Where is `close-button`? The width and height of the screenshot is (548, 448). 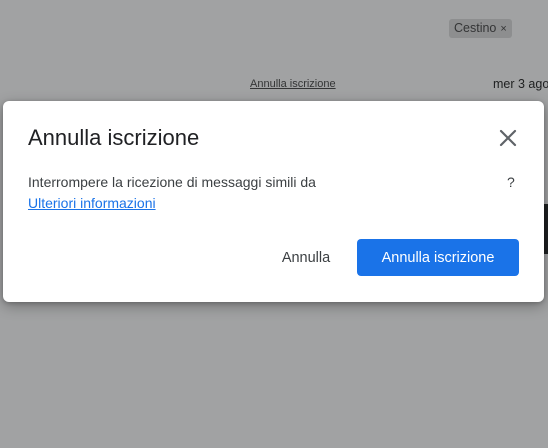 close-button is located at coordinates (508, 138).